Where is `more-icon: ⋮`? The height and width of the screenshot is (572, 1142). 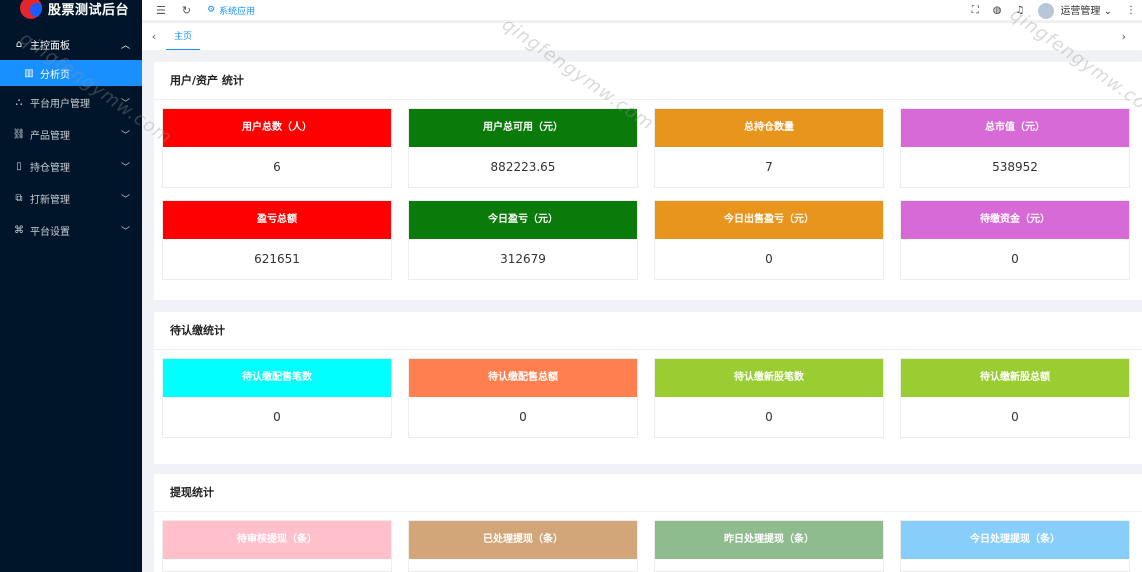
more-icon: ⋮ is located at coordinates (1131, 10).